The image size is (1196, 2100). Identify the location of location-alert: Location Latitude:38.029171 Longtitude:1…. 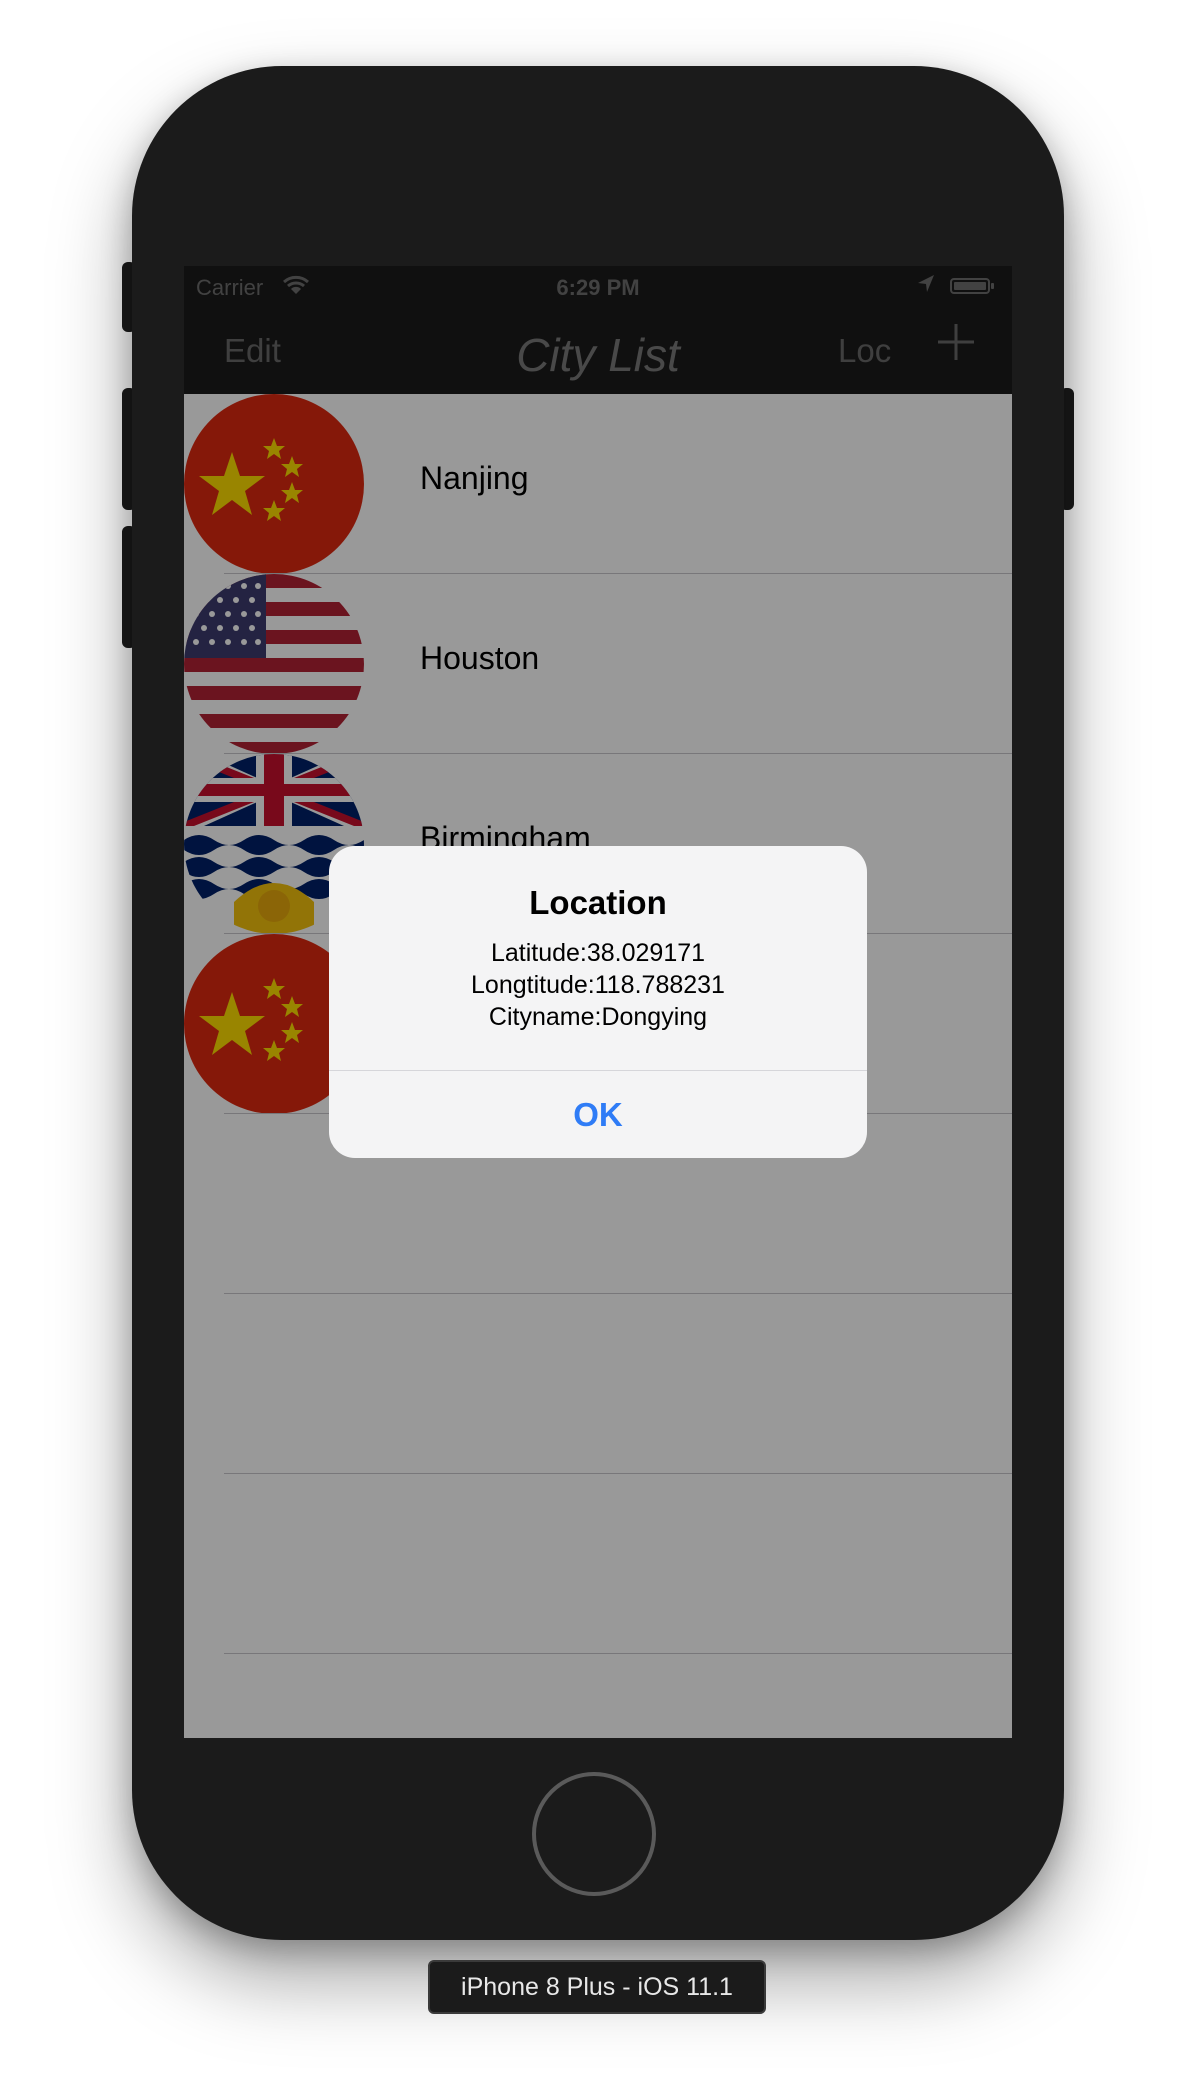
(598, 1002).